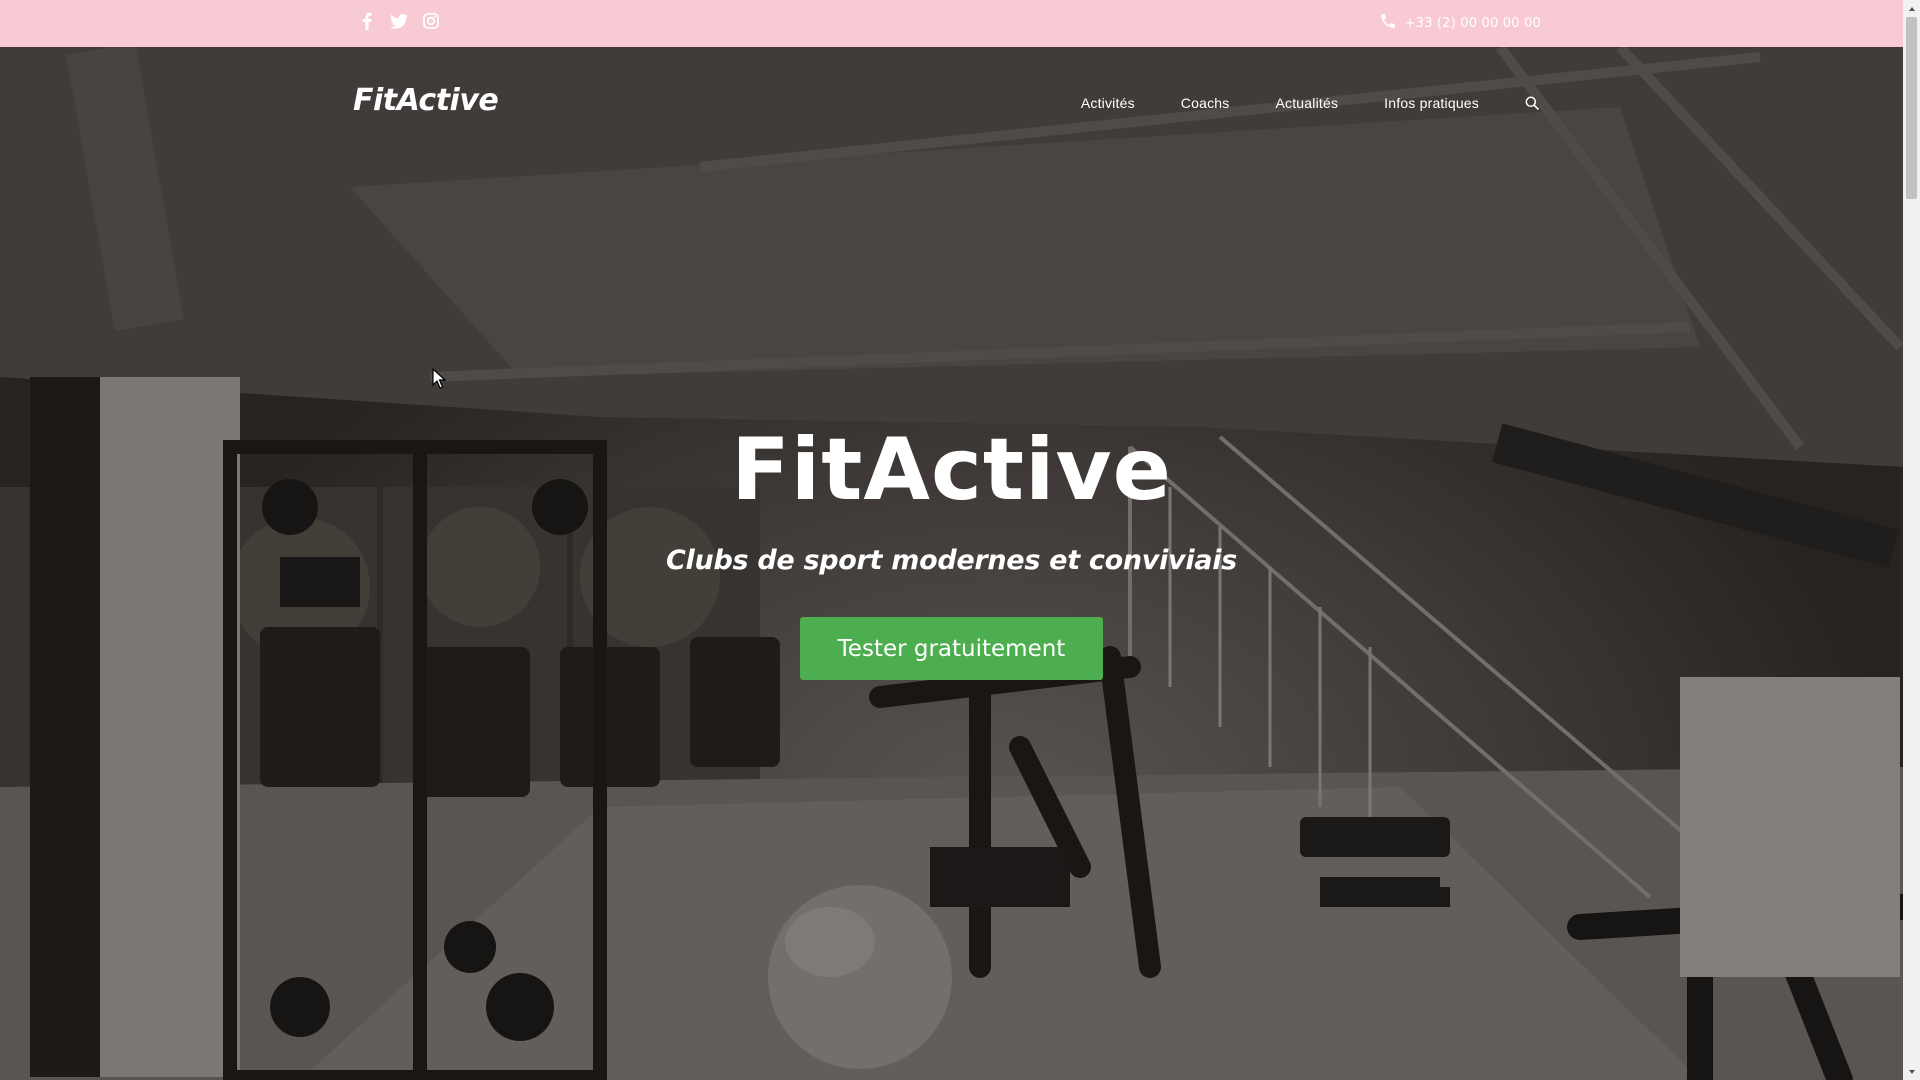 Image resolution: width=1920 pixels, height=1080 pixels. I want to click on twitter-icon, so click(399, 21).